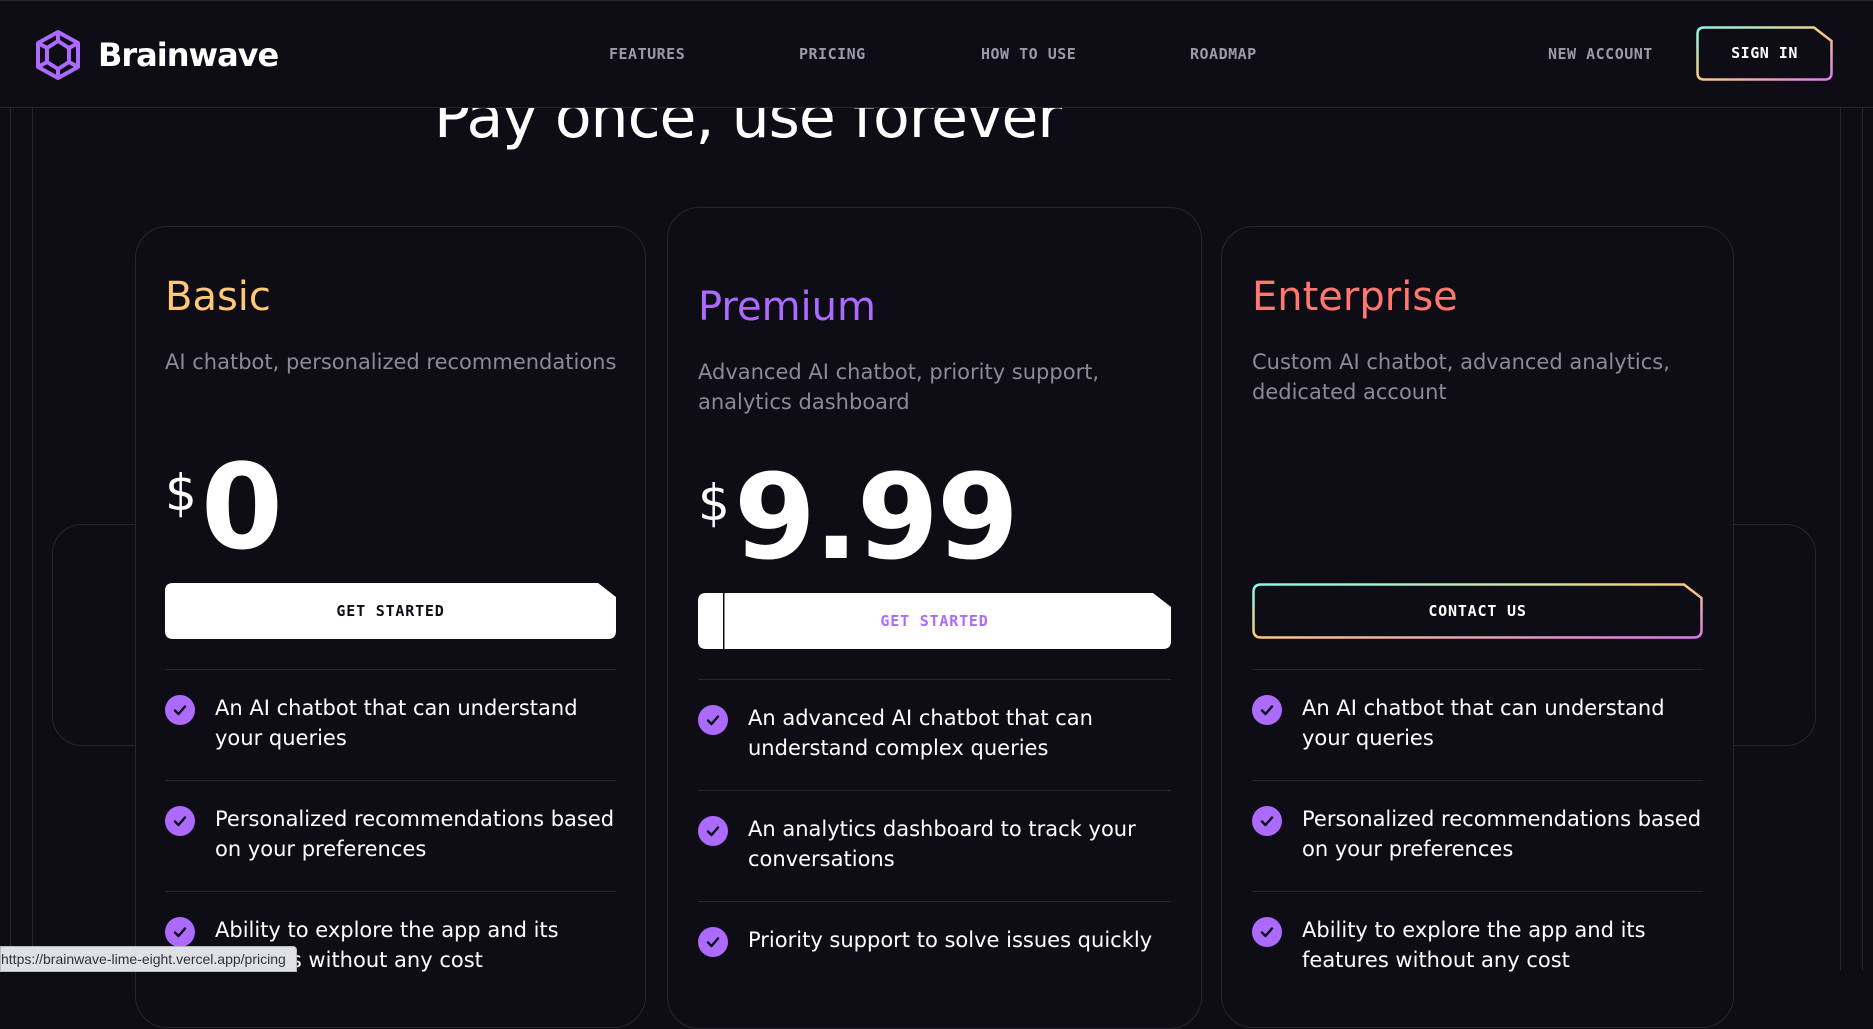 The image size is (1873, 1029). Describe the element at coordinates (188, 55) in the screenshot. I see `brand-name: Brainwave` at that location.